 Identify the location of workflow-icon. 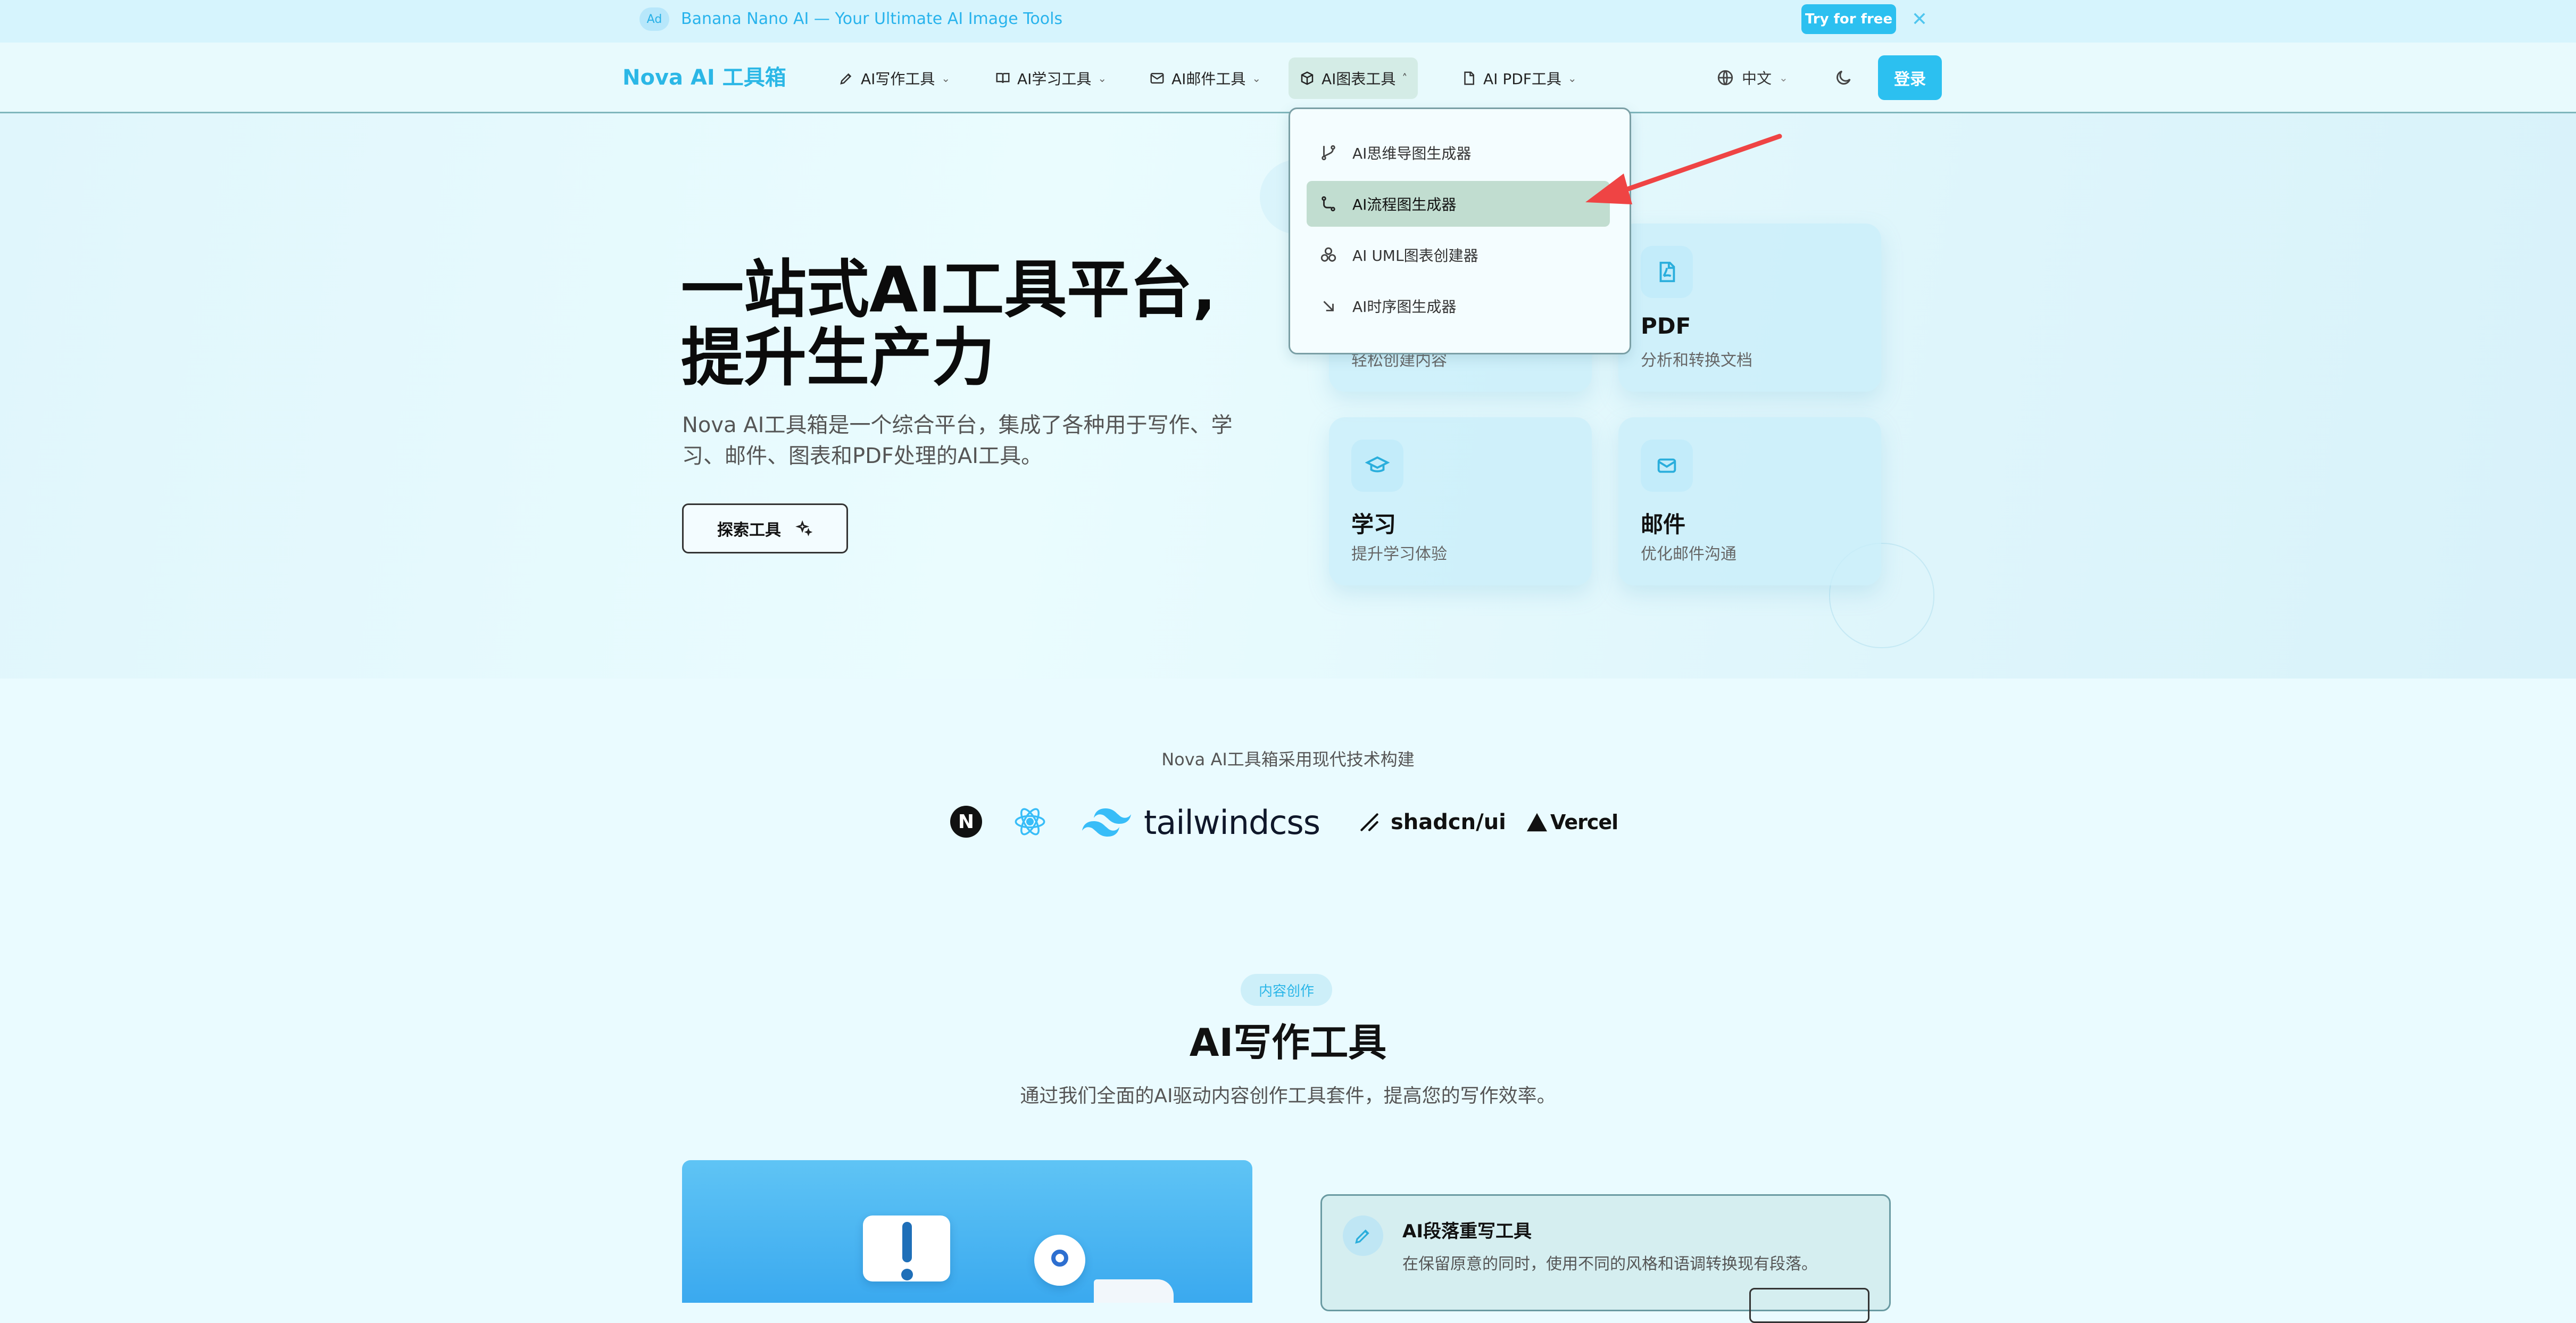
(1328, 204).